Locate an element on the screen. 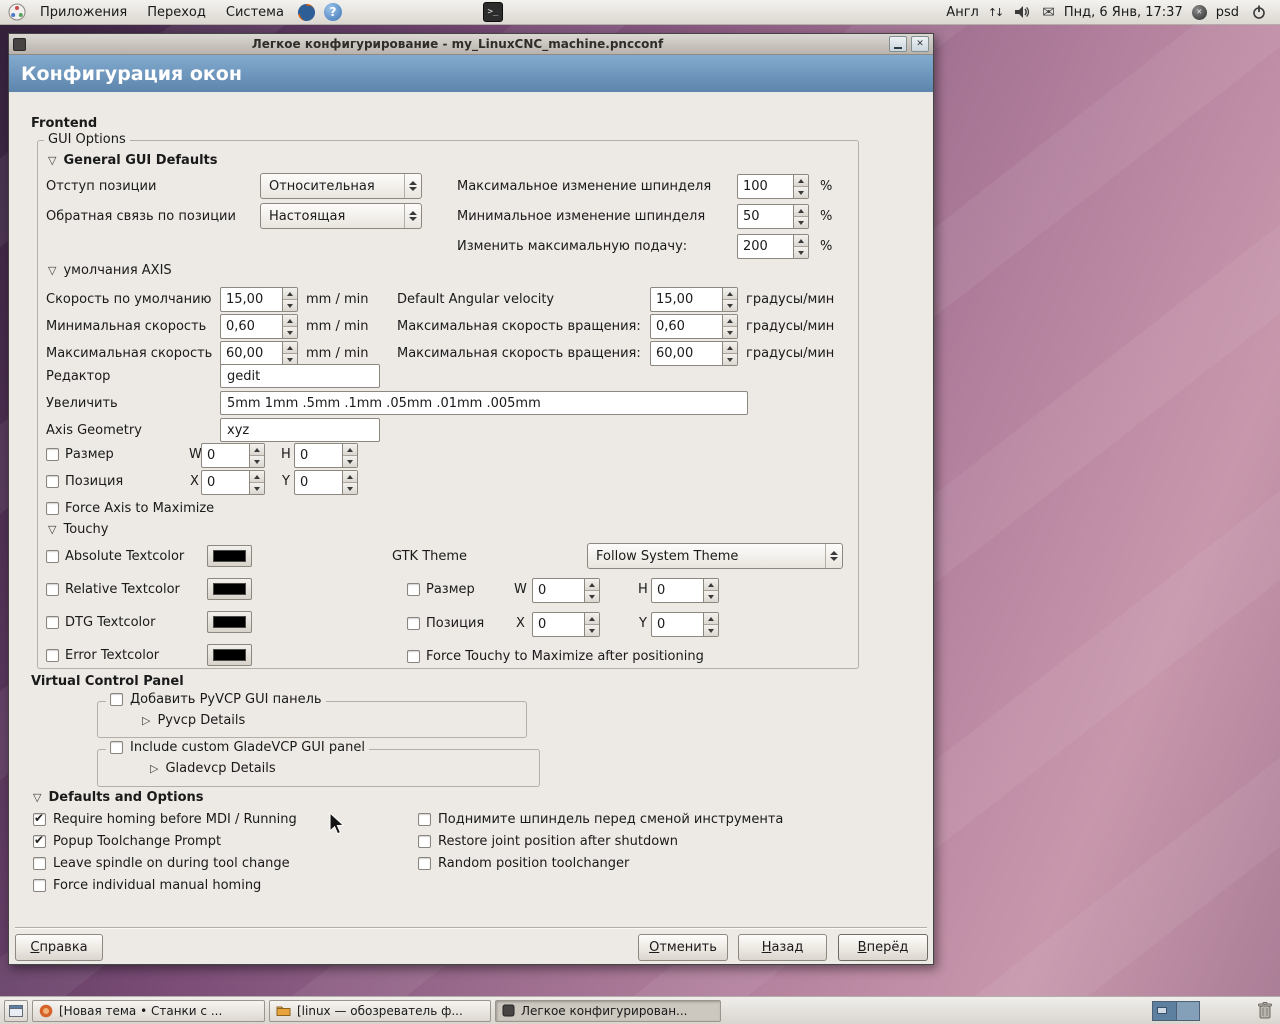 This screenshot has width=1280, height=1024. touchy-position-x-spin: 0 is located at coordinates (566, 624).